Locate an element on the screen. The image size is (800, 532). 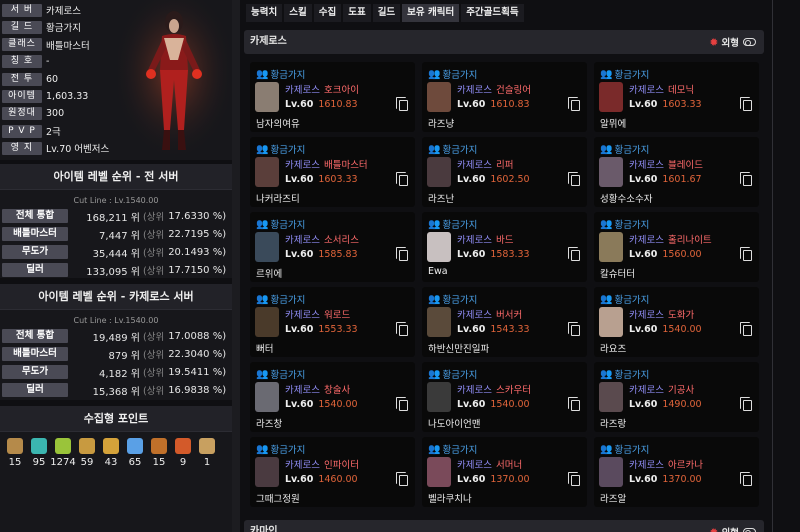
tab-4: 길드 is located at coordinates (386, 13).